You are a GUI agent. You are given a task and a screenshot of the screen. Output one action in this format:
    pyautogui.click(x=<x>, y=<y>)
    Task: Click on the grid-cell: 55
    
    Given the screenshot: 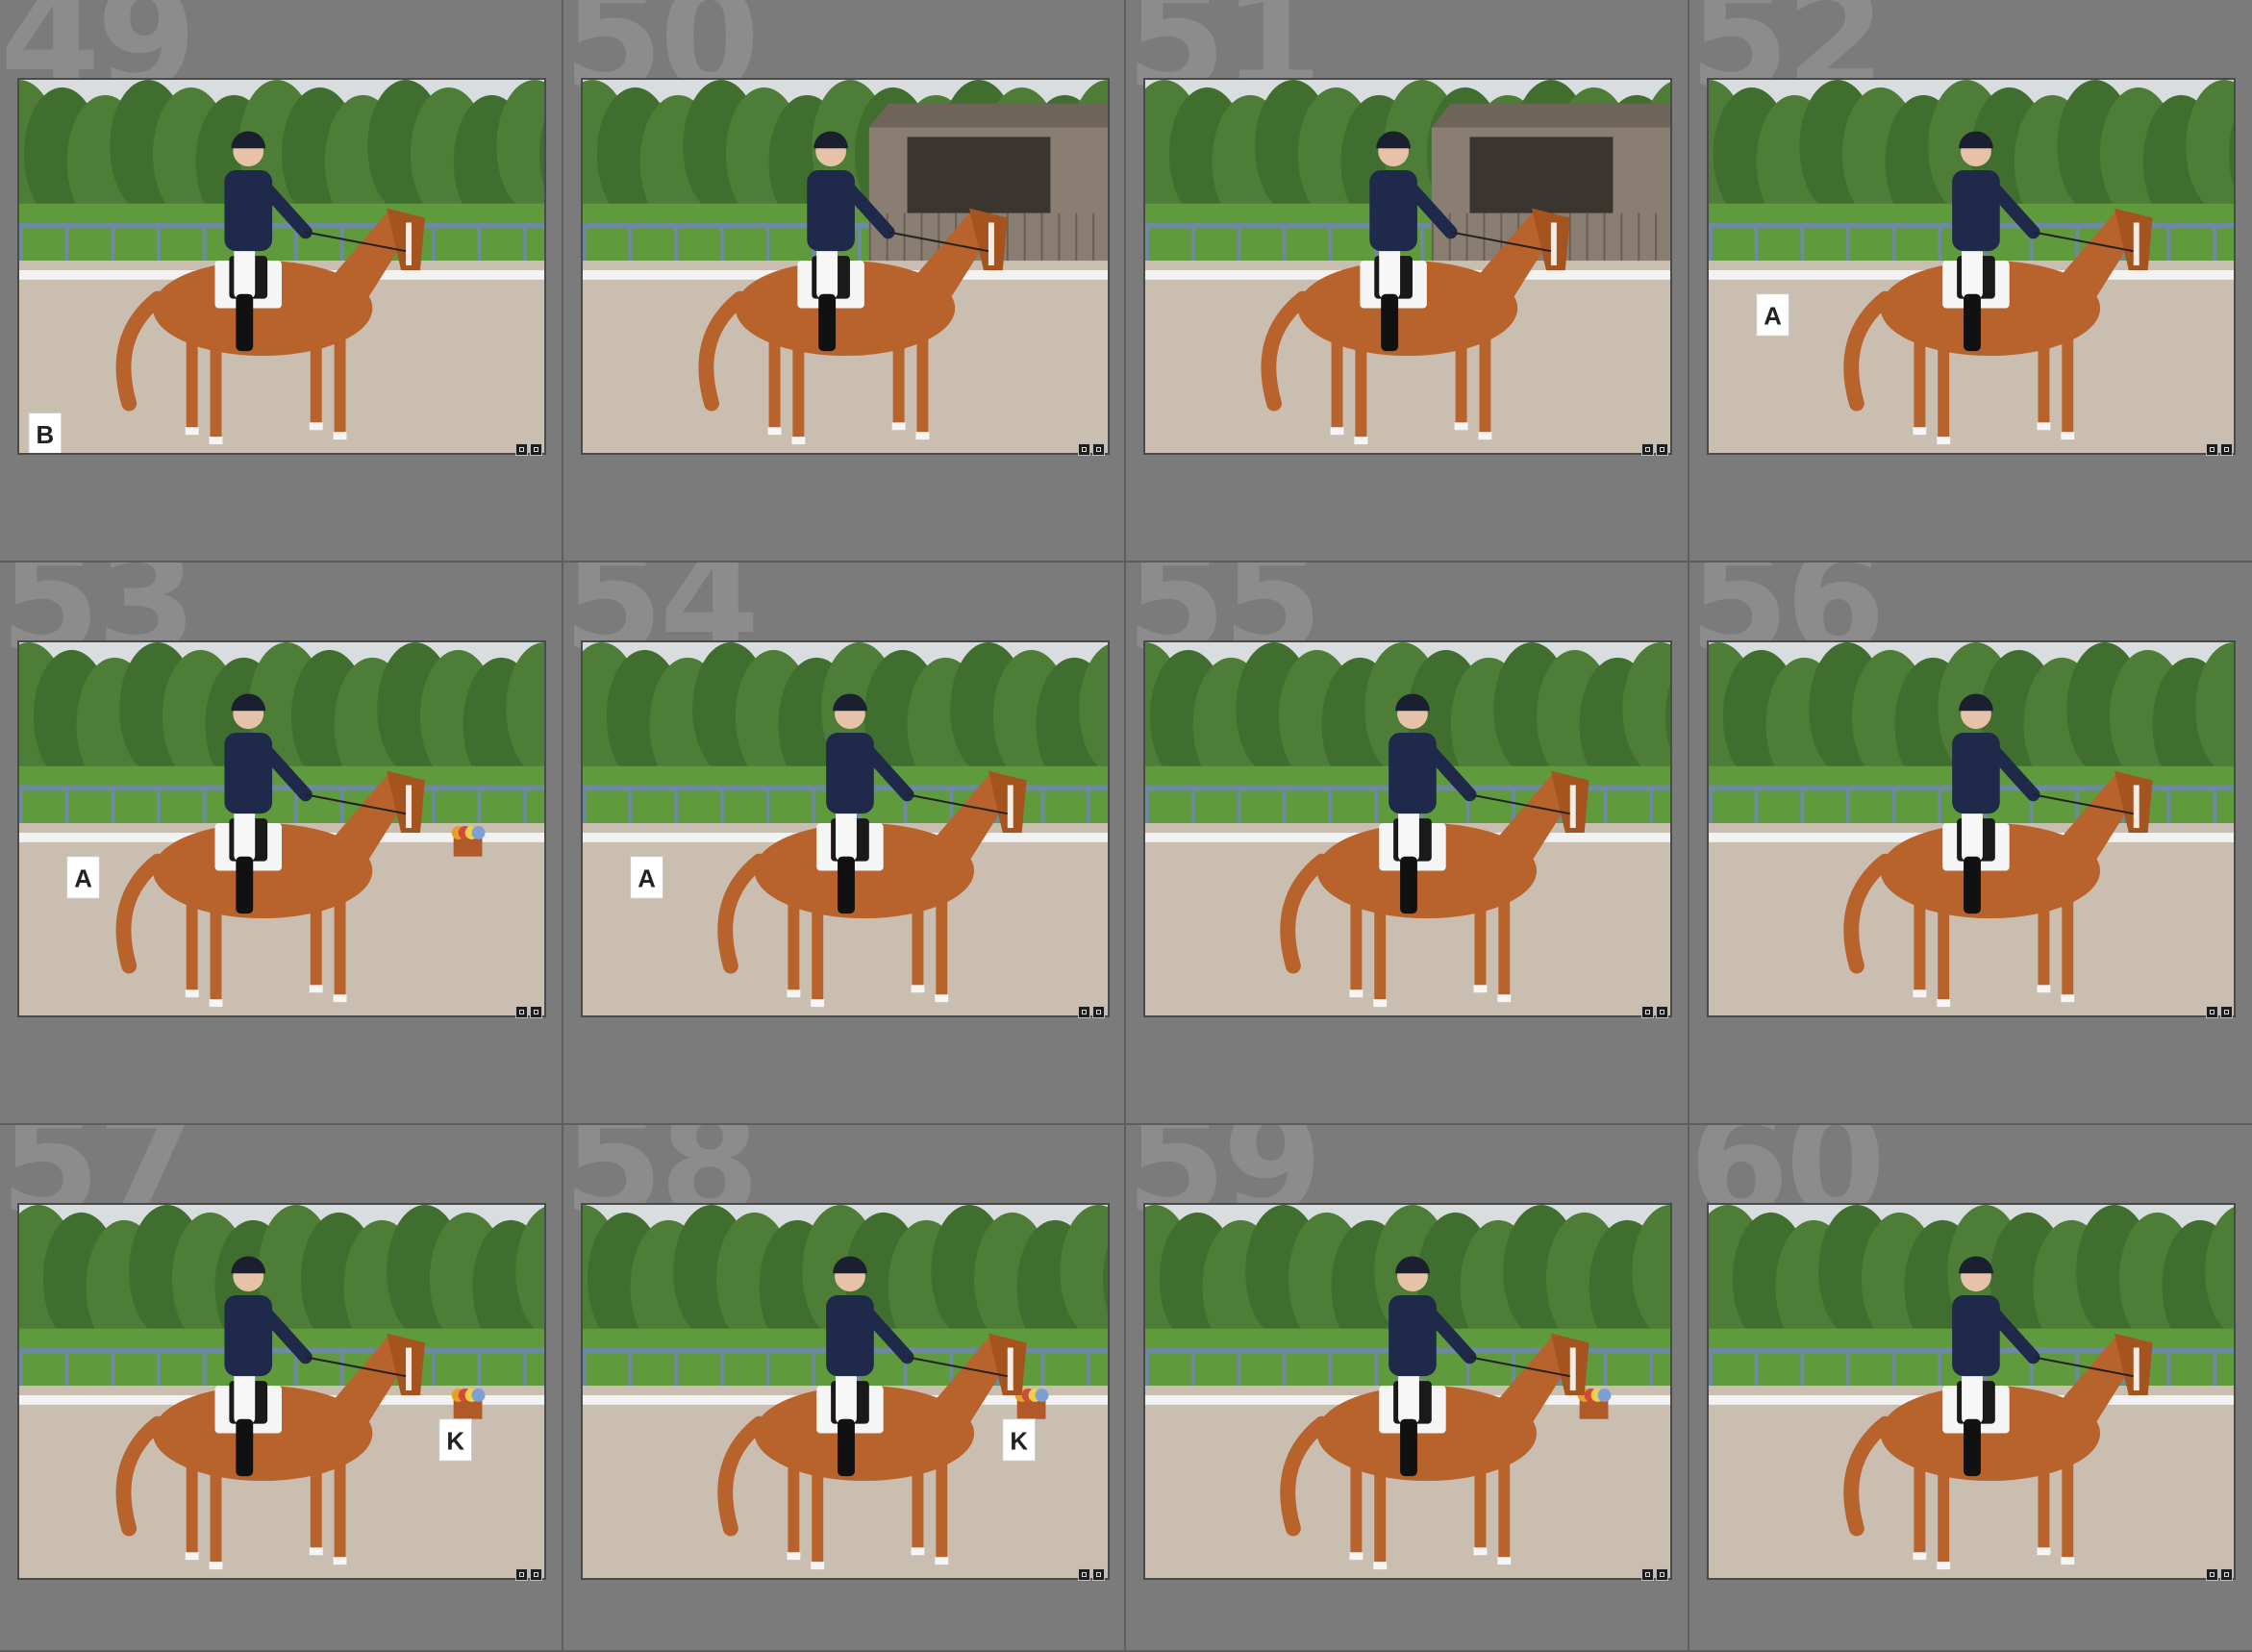 What is the action you would take?
    pyautogui.click(x=1408, y=844)
    